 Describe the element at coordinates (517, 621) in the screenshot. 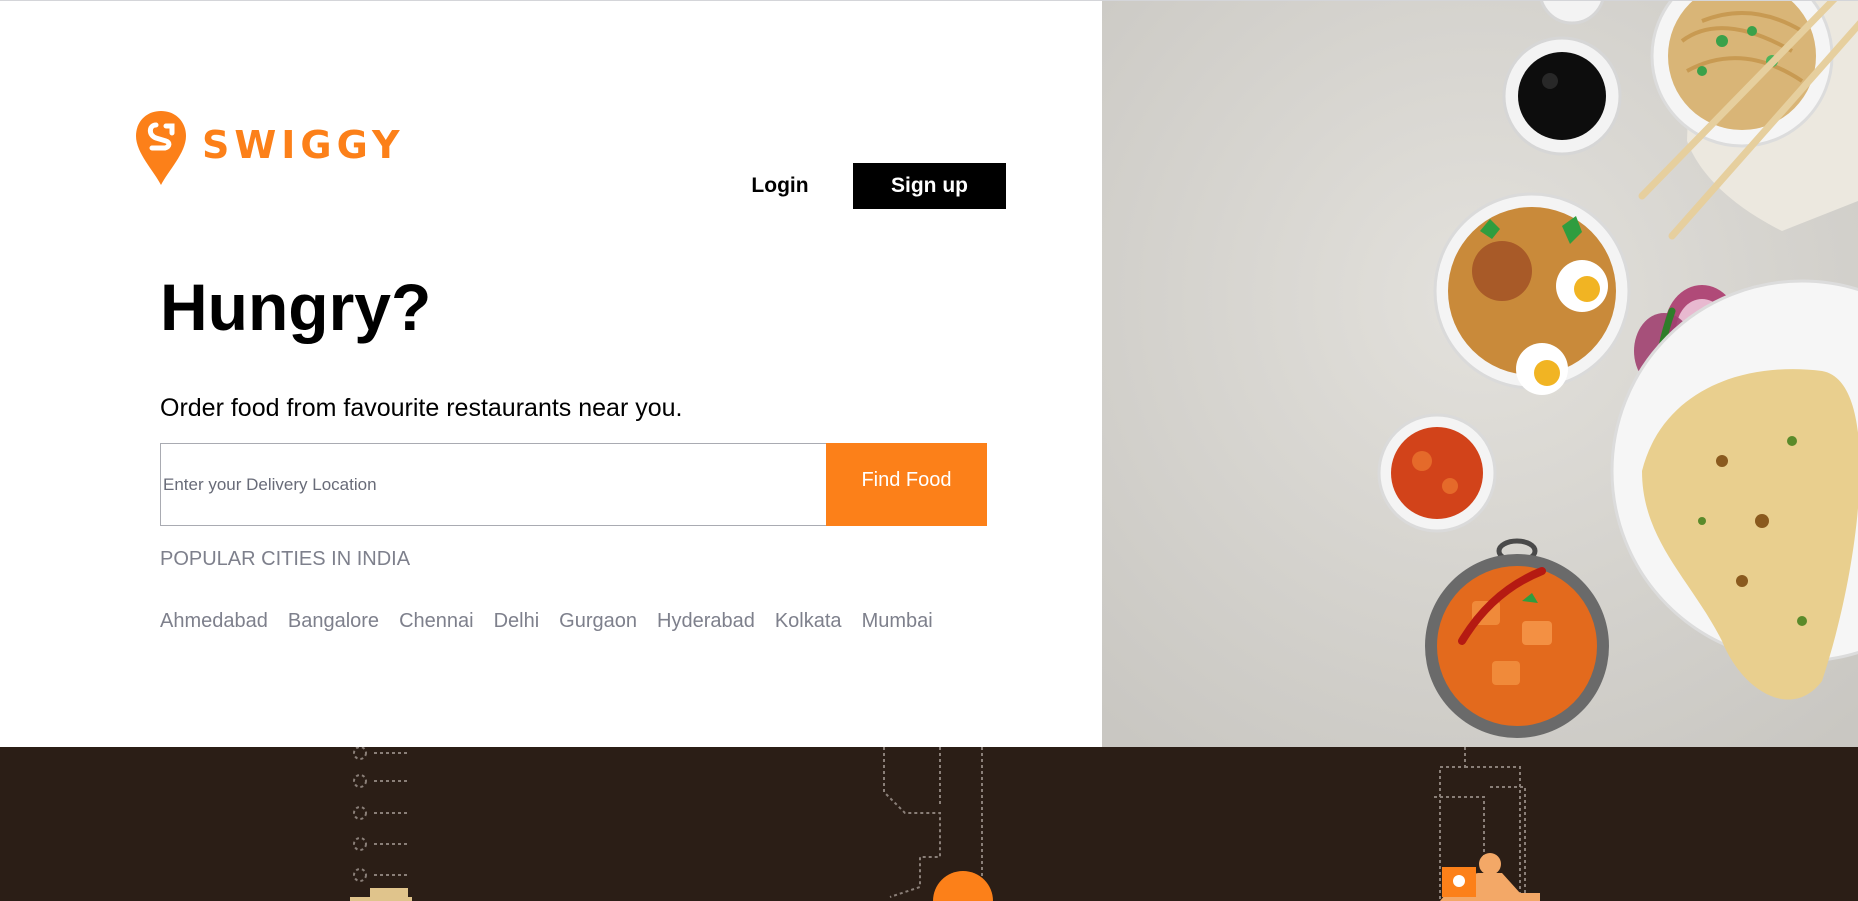

I see `city-link-delhi: Delhi` at that location.